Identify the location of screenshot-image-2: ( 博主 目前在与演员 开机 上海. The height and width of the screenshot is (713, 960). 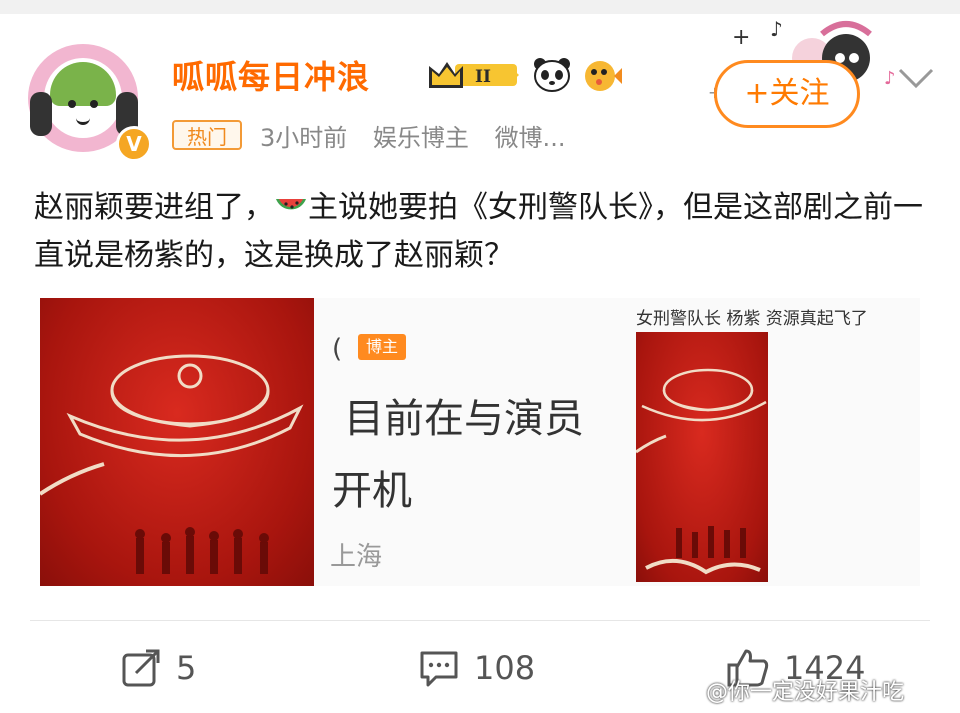
(473, 442).